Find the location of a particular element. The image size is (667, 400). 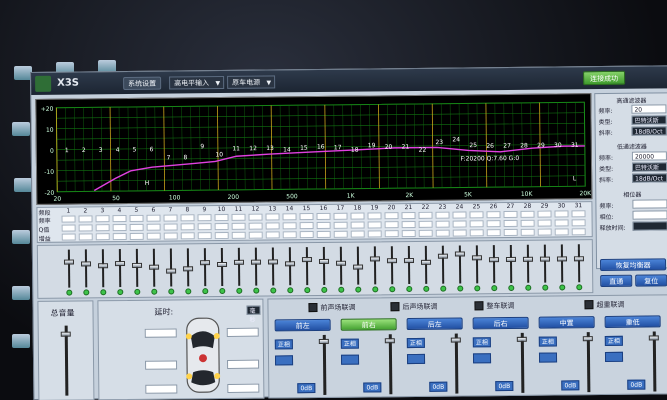

output-channel-button: 重低 is located at coordinates (632, 321).